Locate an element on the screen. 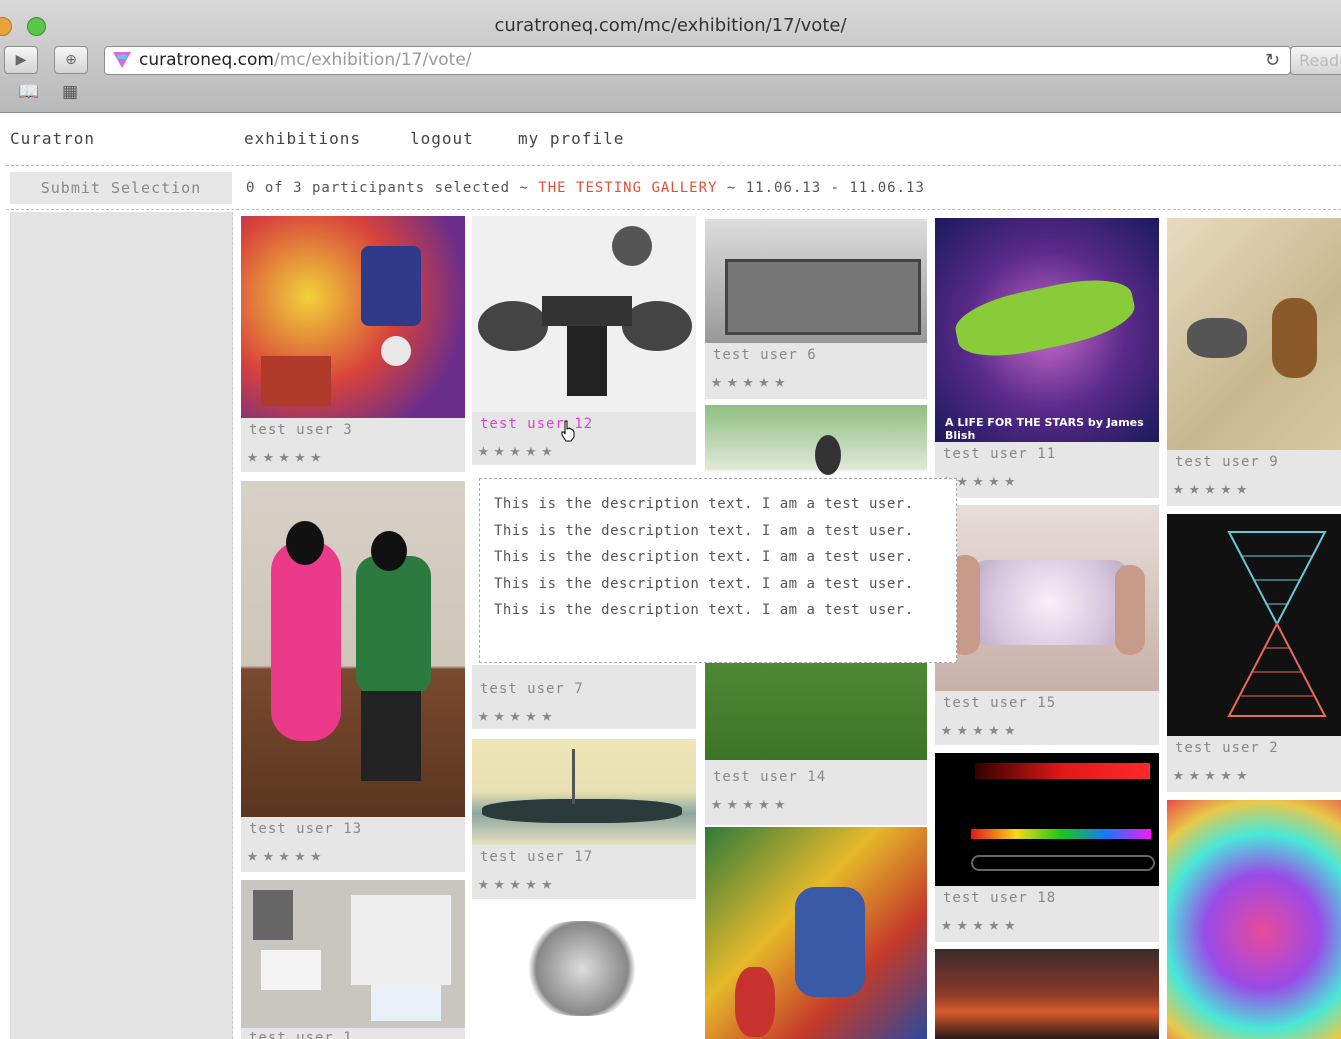 The height and width of the screenshot is (1039, 1341). artwork-card: test user 13 ★★★★★ is located at coordinates (353, 676).